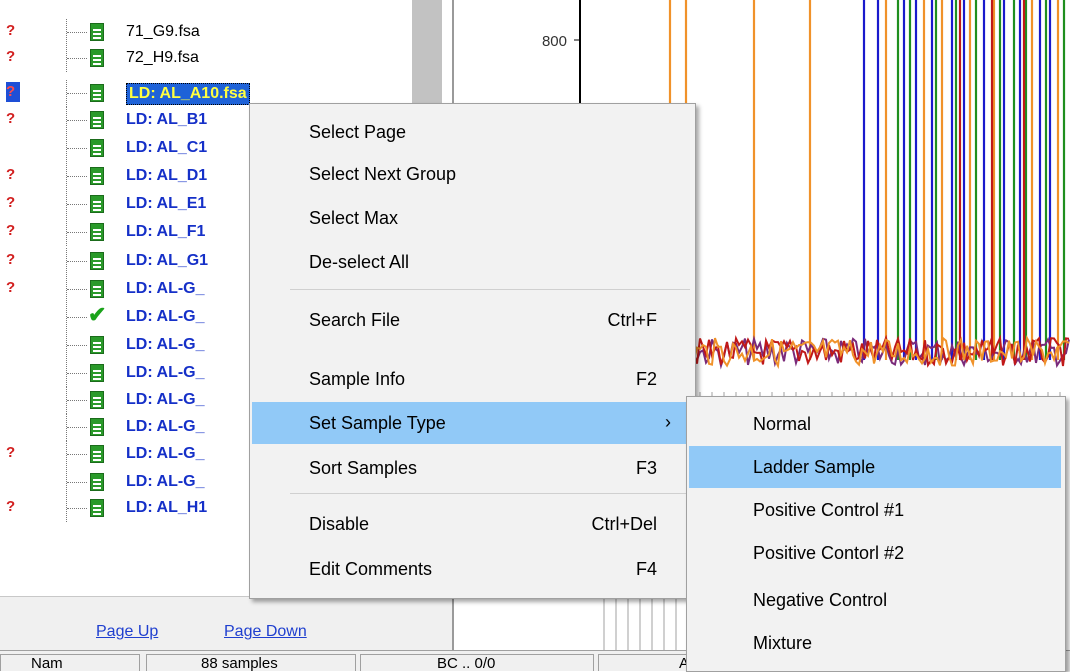 Image resolution: width=1070 pixels, height=672 pixels. What do you see at coordinates (472, 524) in the screenshot?
I see `disable-item: Disable Ctrl+Del` at bounding box center [472, 524].